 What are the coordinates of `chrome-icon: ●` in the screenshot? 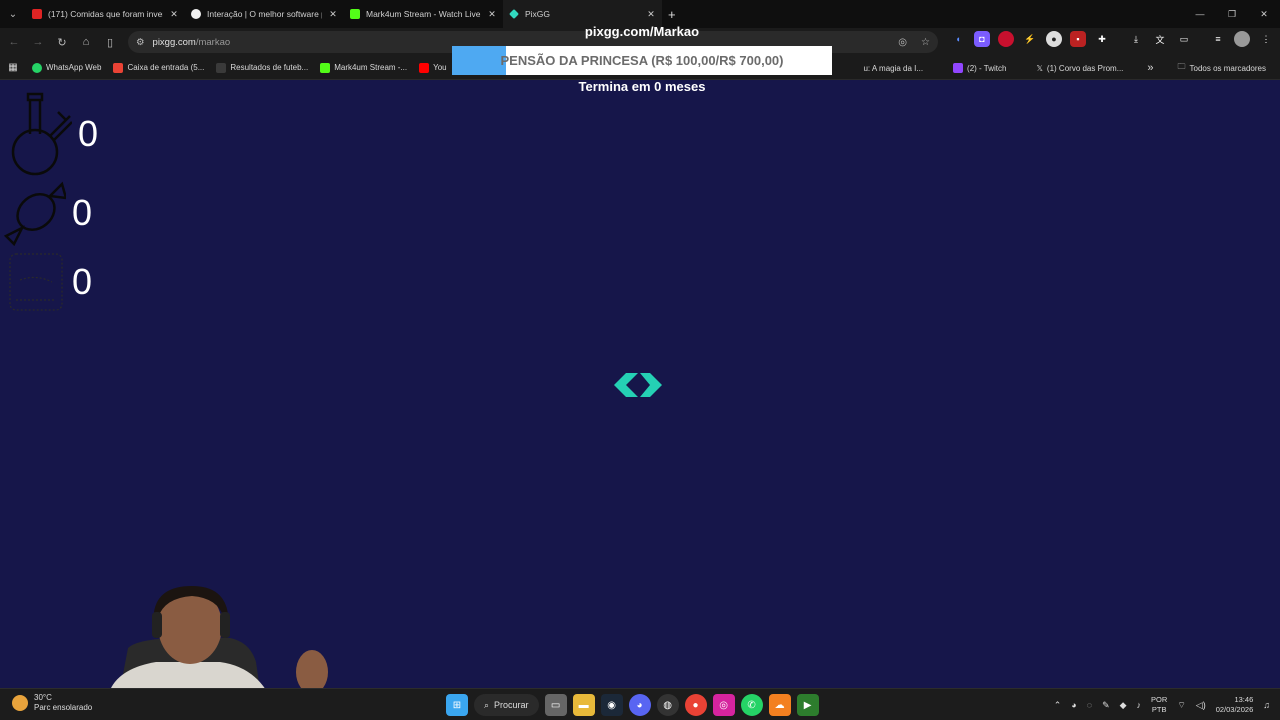 It's located at (695, 705).